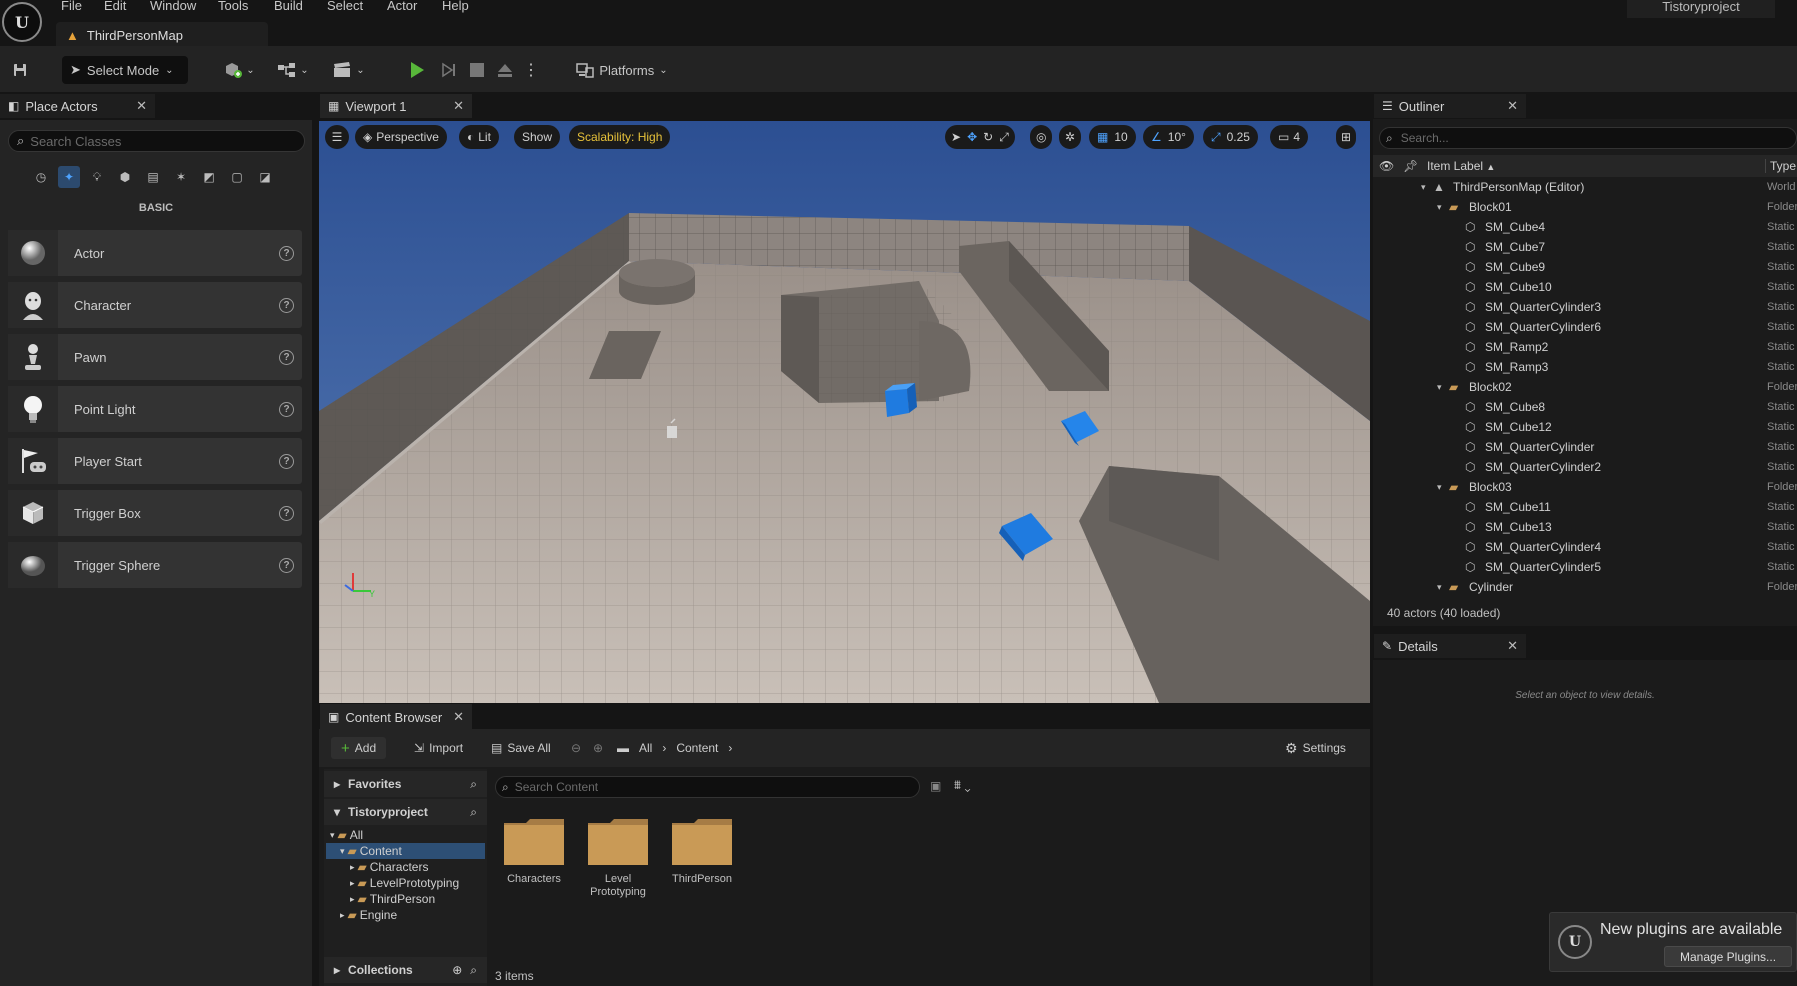  I want to click on pin-icon: 📌︎, so click(1410, 166).